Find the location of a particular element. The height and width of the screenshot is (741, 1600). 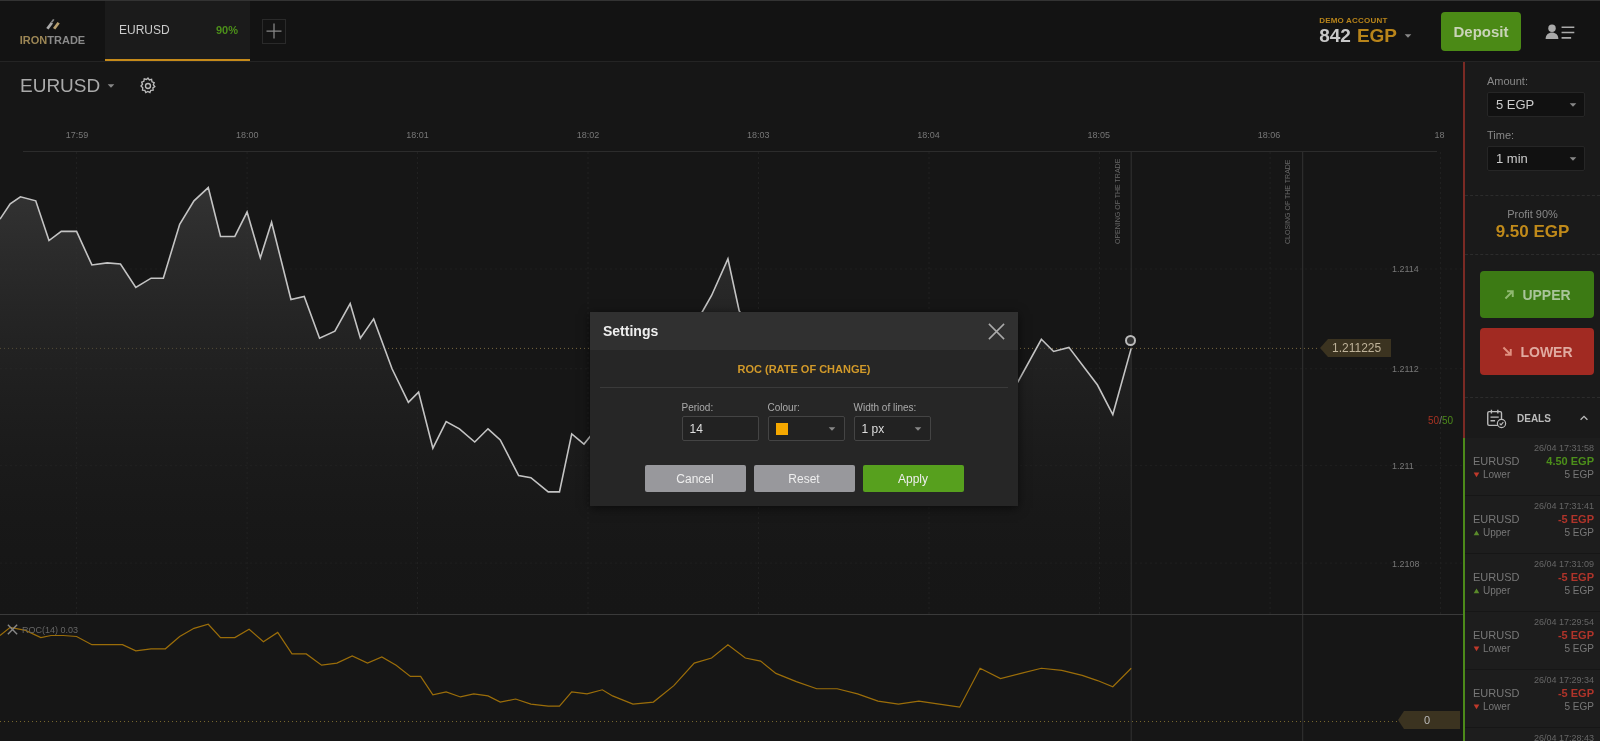

time-label: 18 is located at coordinates (1439, 135).